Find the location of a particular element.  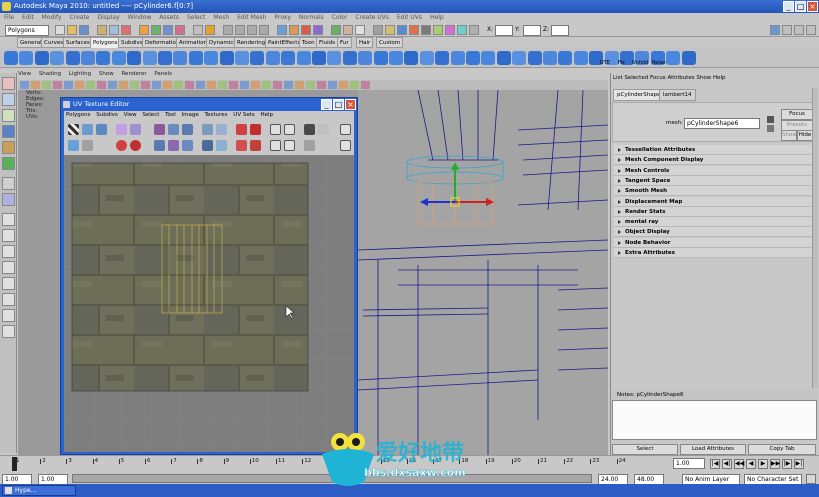

go-to-input-icon is located at coordinates (770, 119).